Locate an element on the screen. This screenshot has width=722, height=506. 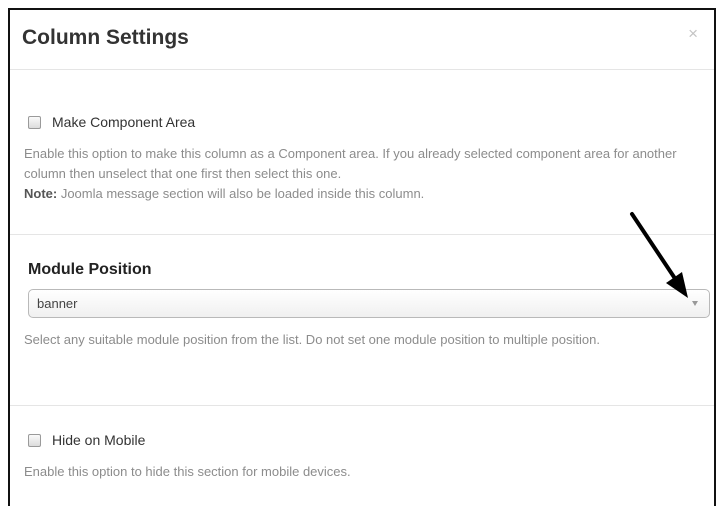
component-area-row: Make Component Area is located at coordinates (362, 122).